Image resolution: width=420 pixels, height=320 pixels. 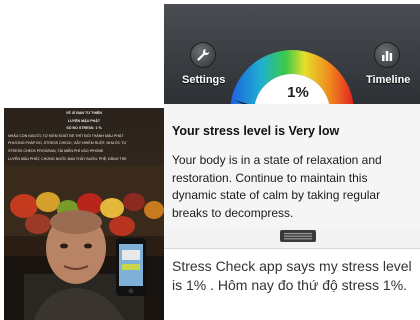 I want to click on bar-chart-icon, so click(x=387, y=56).